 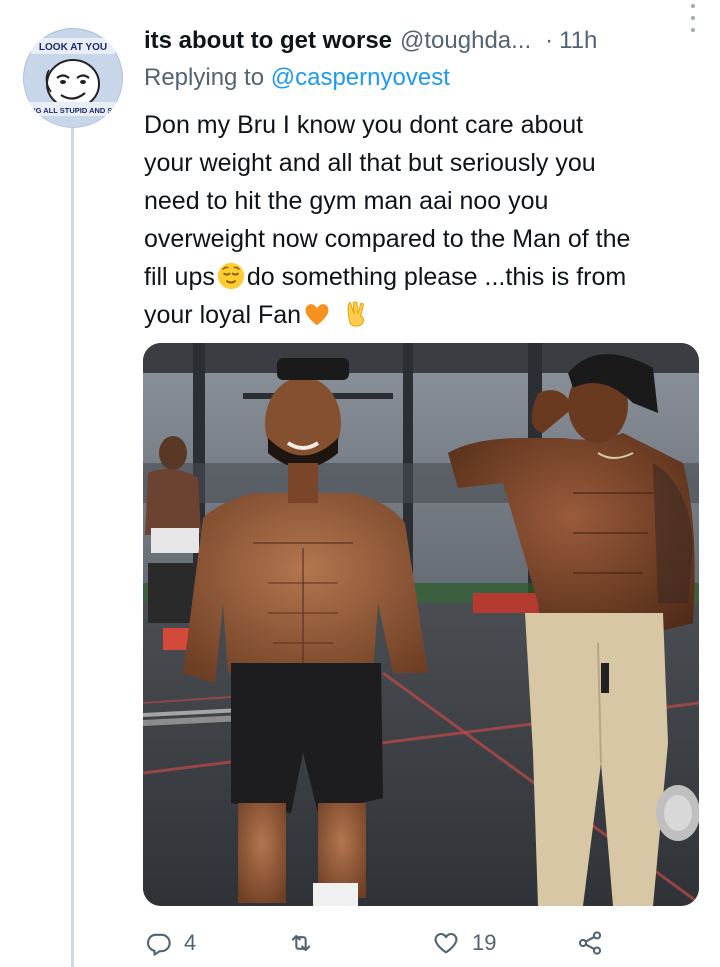 I want to click on avatar-bottom-text: ING ALL STUPID AND SH, so click(x=73, y=110).